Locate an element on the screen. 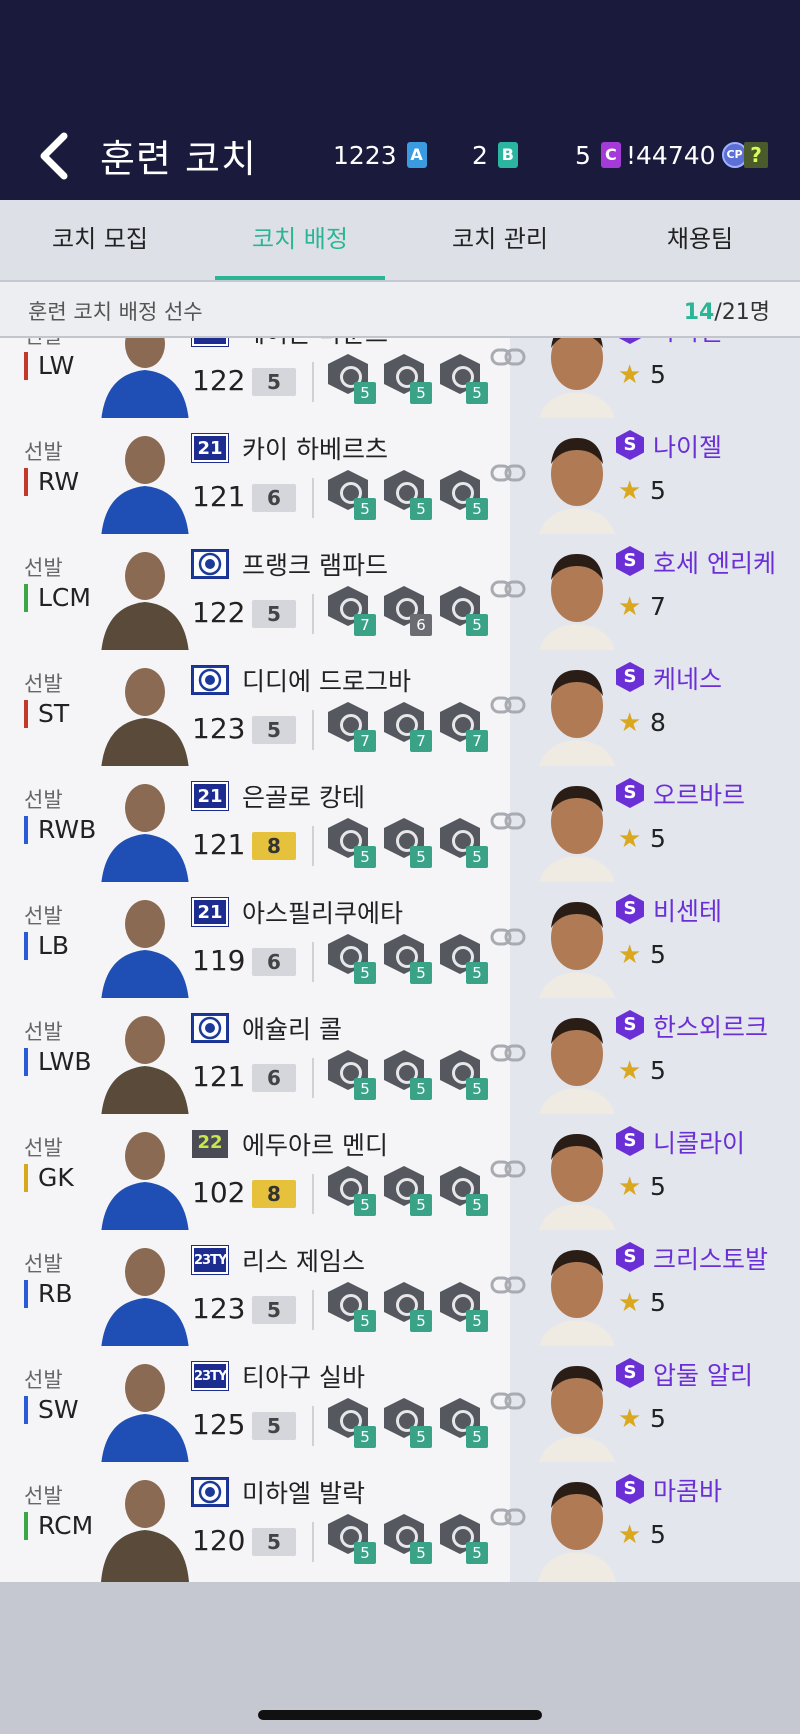  back-arrow-icon is located at coordinates (54, 156).